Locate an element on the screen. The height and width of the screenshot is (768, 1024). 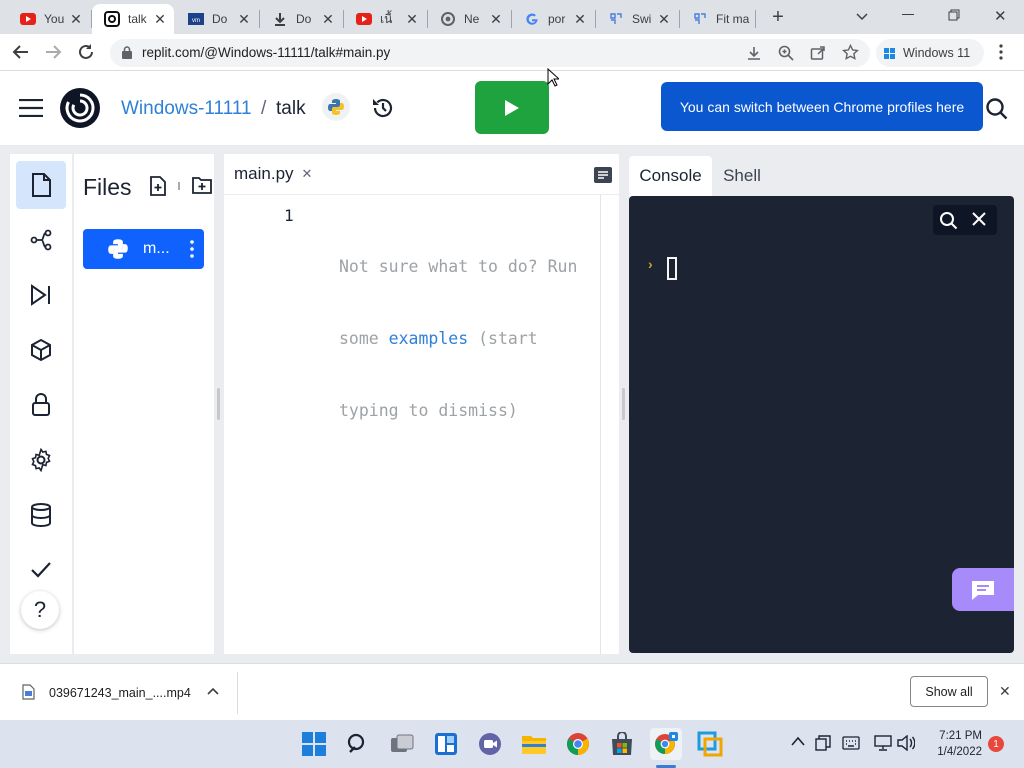
secrets-nav-button is located at coordinates (41, 405).